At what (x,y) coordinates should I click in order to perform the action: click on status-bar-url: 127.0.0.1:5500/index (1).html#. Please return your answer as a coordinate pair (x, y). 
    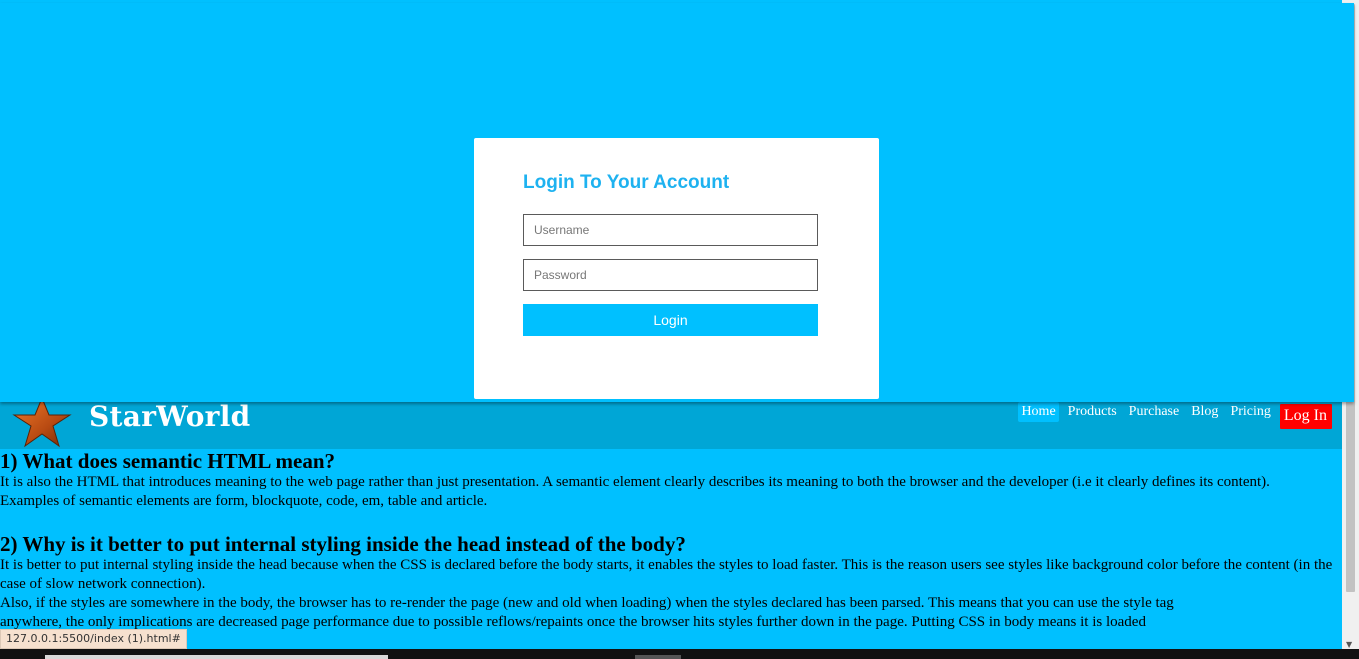
    Looking at the image, I should click on (93, 639).